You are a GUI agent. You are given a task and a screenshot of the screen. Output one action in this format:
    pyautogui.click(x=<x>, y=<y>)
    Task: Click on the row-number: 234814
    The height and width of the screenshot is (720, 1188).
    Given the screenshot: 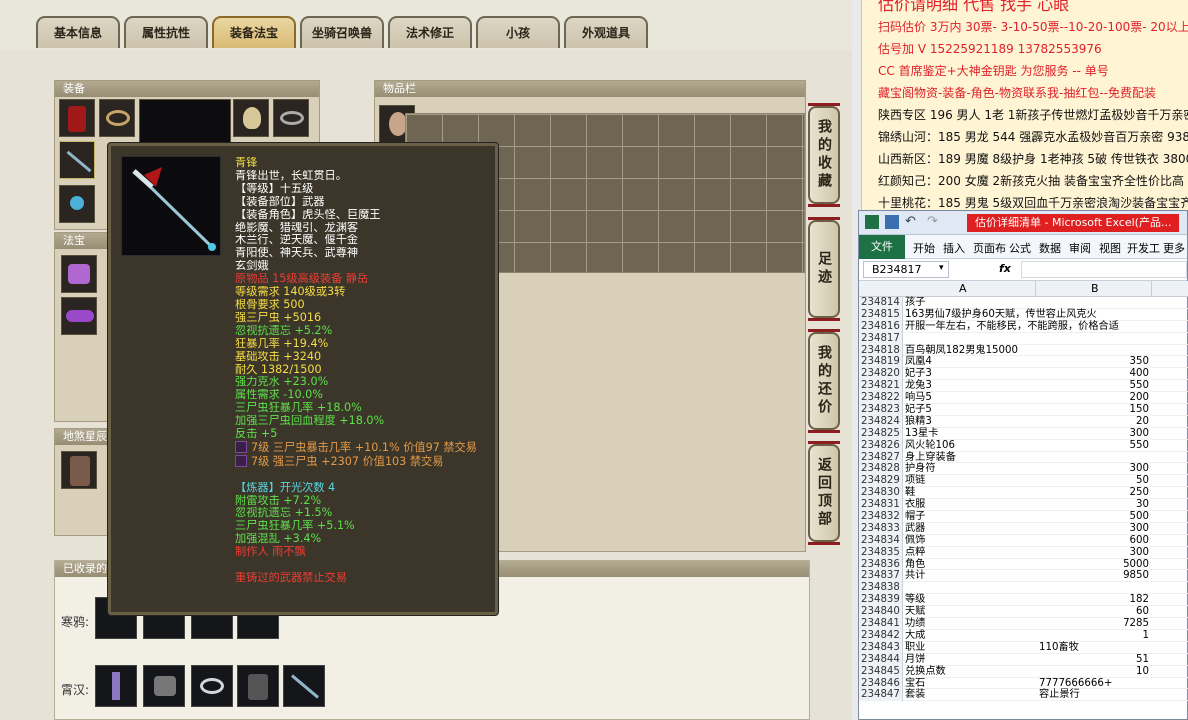 What is the action you would take?
    pyautogui.click(x=881, y=303)
    